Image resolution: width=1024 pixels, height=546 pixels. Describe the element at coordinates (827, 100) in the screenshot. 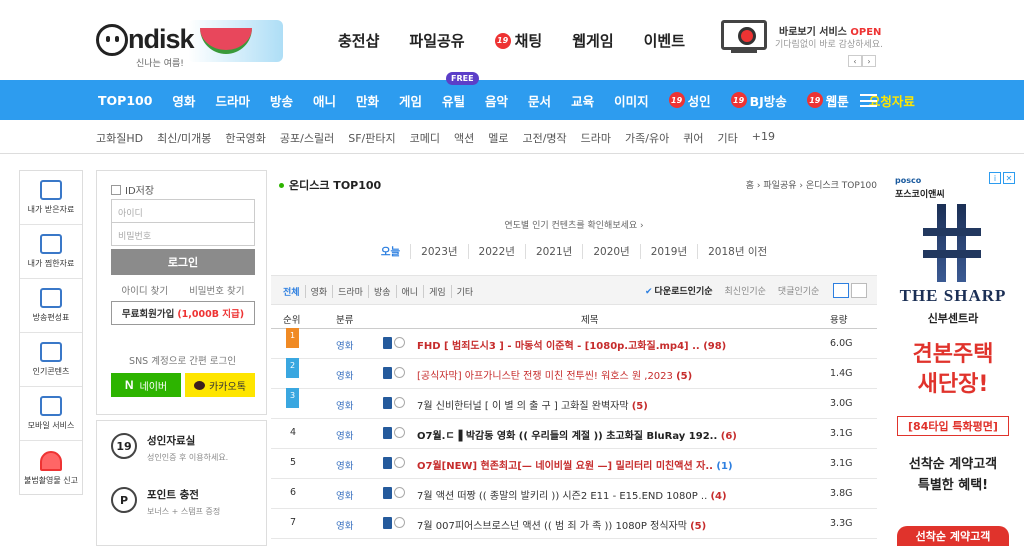

I see `nav-item-14: 19 웹툰` at that location.